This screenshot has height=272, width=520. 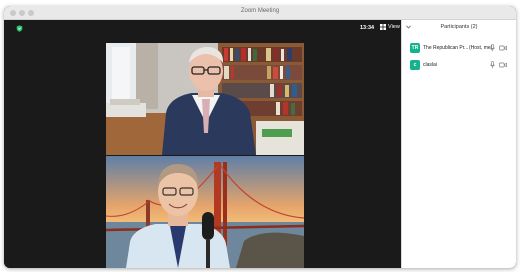 I want to click on view-button-label: View, so click(x=394, y=27).